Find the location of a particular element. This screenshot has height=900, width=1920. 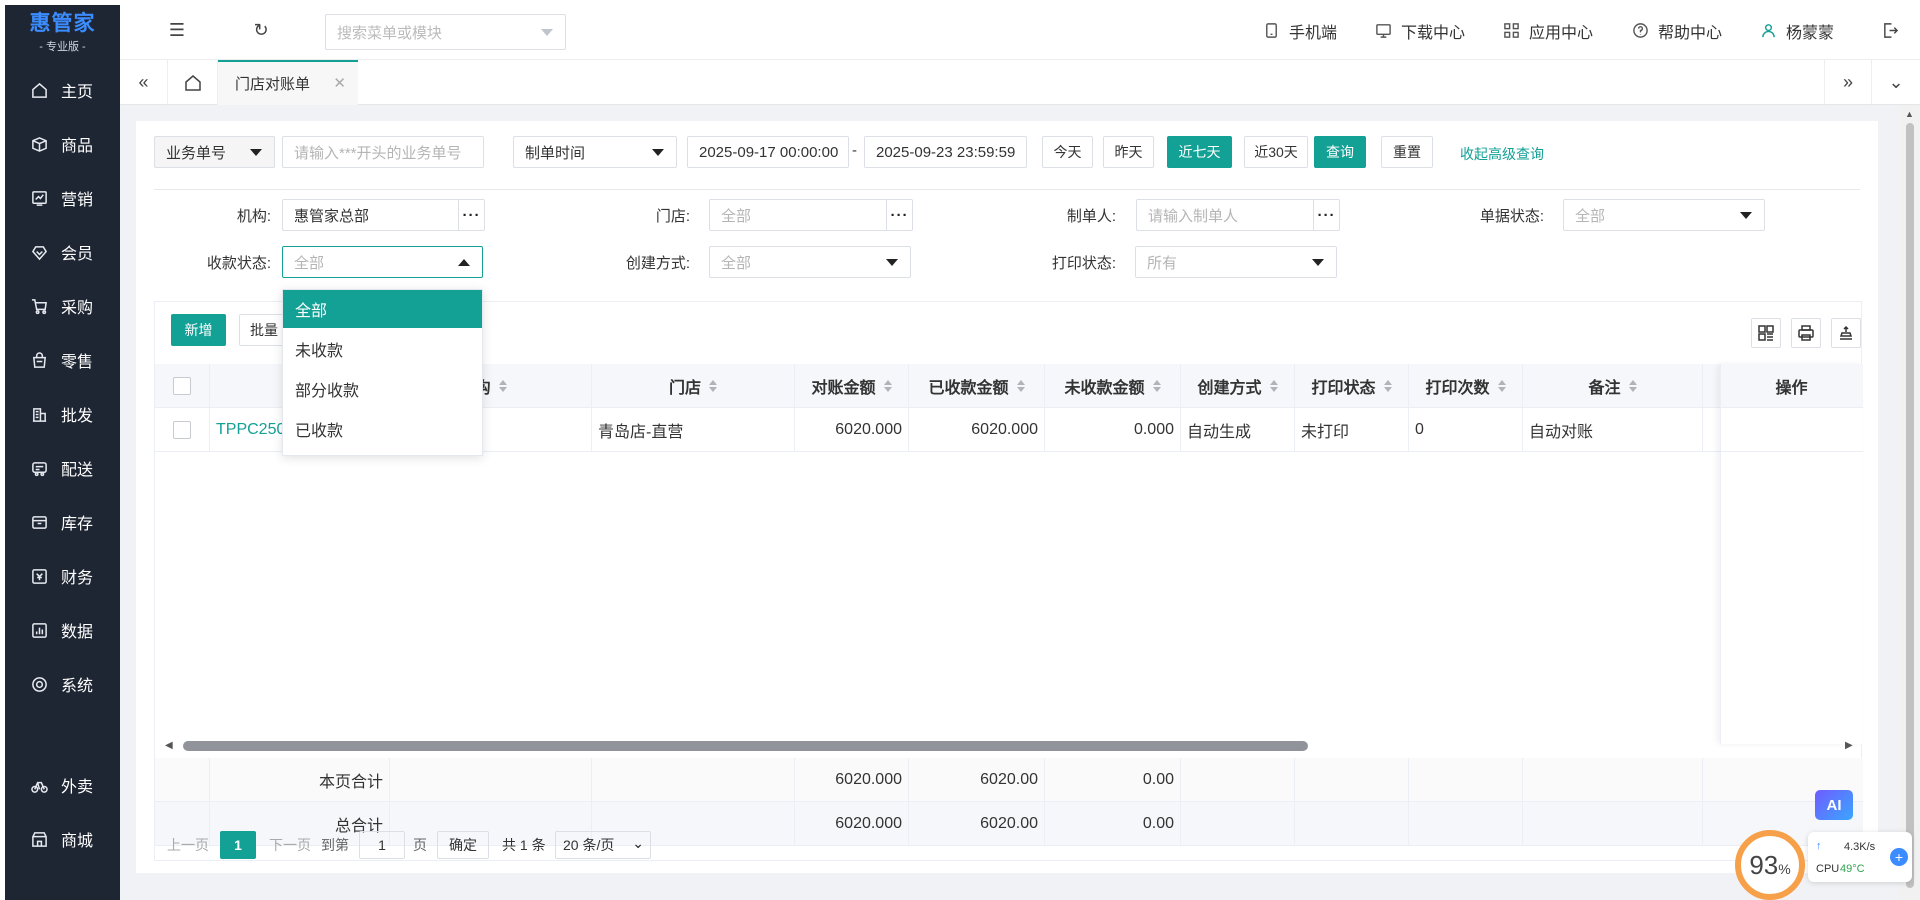

maker-input: 请输入制单人 ··· is located at coordinates (1238, 215).